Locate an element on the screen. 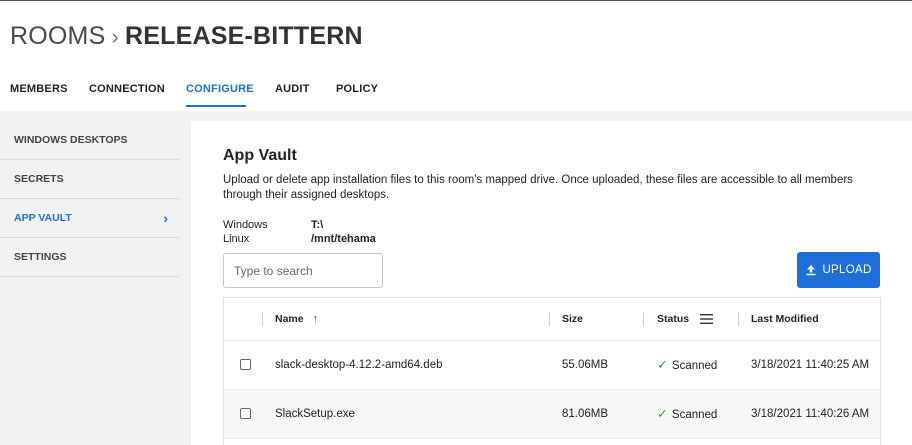 The width and height of the screenshot is (912, 445). breadcrumb: ROOMS › RELEASE-BITTERN is located at coordinates (186, 36).